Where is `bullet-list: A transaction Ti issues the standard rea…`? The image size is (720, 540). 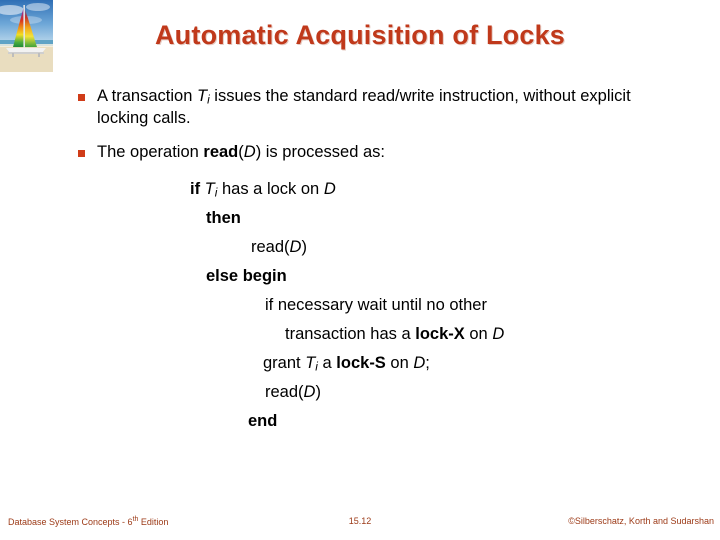 bullet-list: A transaction Ti issues the standard rea… is located at coordinates (360, 124).